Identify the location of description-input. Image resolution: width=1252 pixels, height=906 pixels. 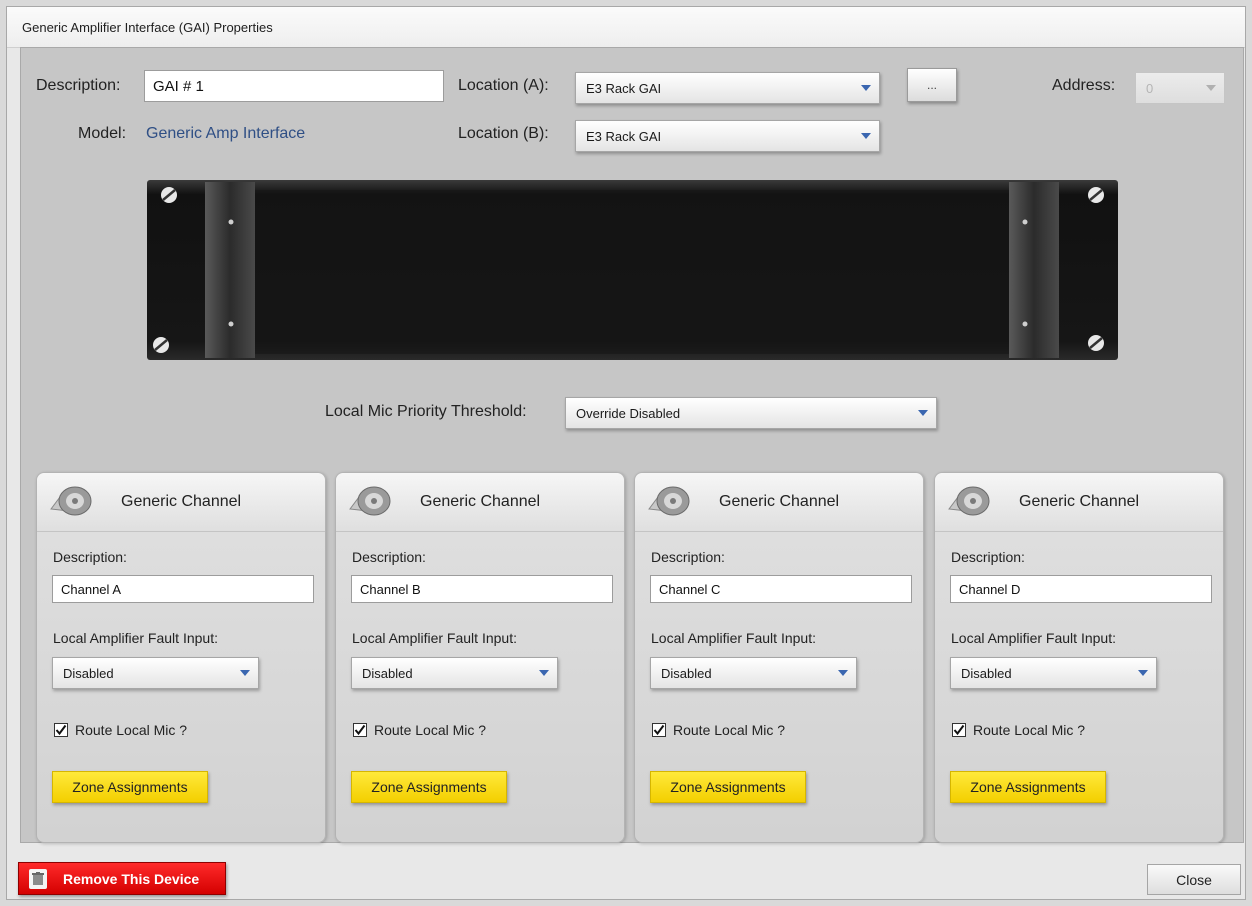
(294, 86).